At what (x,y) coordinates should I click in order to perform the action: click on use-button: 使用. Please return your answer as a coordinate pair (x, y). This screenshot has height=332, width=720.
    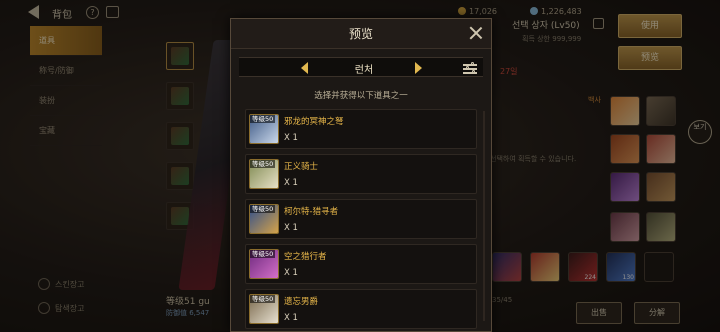
    Looking at the image, I should click on (650, 26).